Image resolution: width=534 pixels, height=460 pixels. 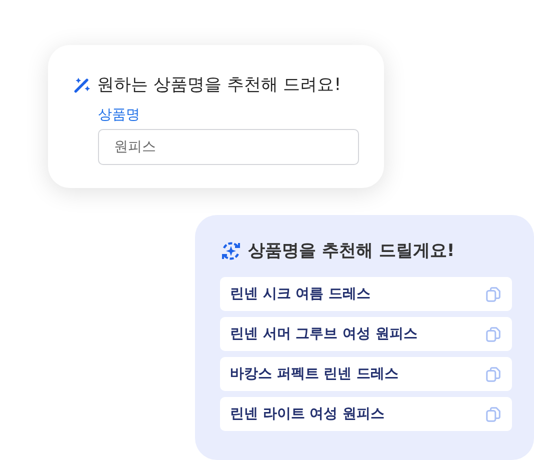 What do you see at coordinates (219, 85) in the screenshot?
I see `card-title: 원하는 상품명을 추천해 드려요!` at bounding box center [219, 85].